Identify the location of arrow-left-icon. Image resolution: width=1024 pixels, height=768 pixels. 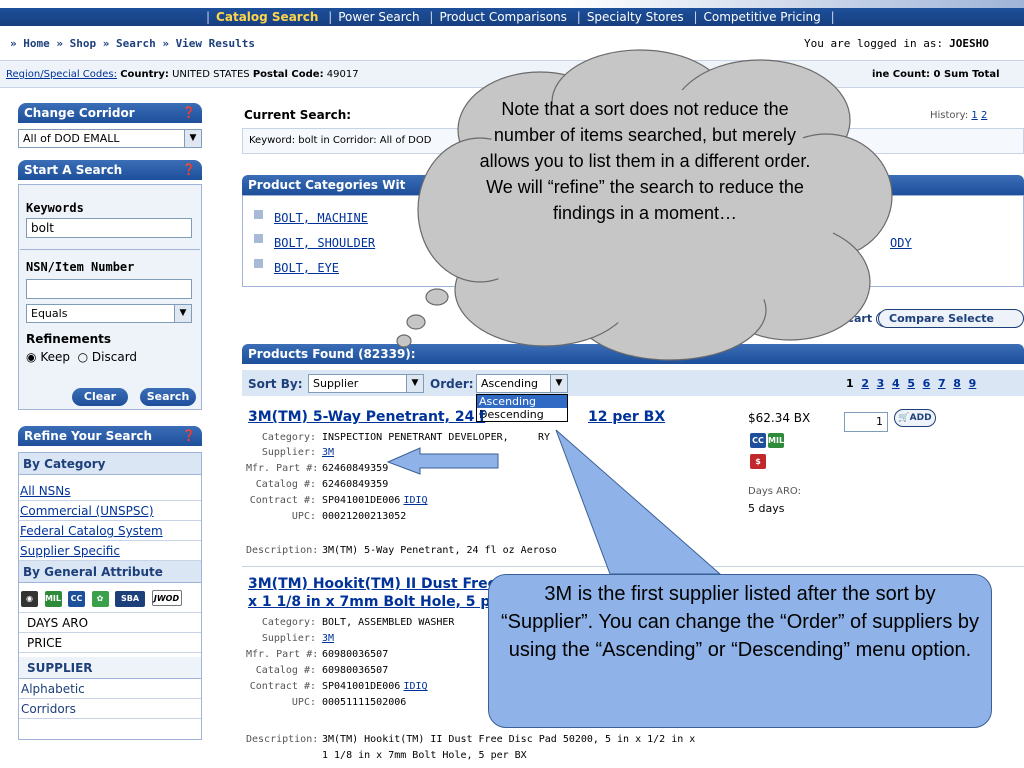
(442, 461).